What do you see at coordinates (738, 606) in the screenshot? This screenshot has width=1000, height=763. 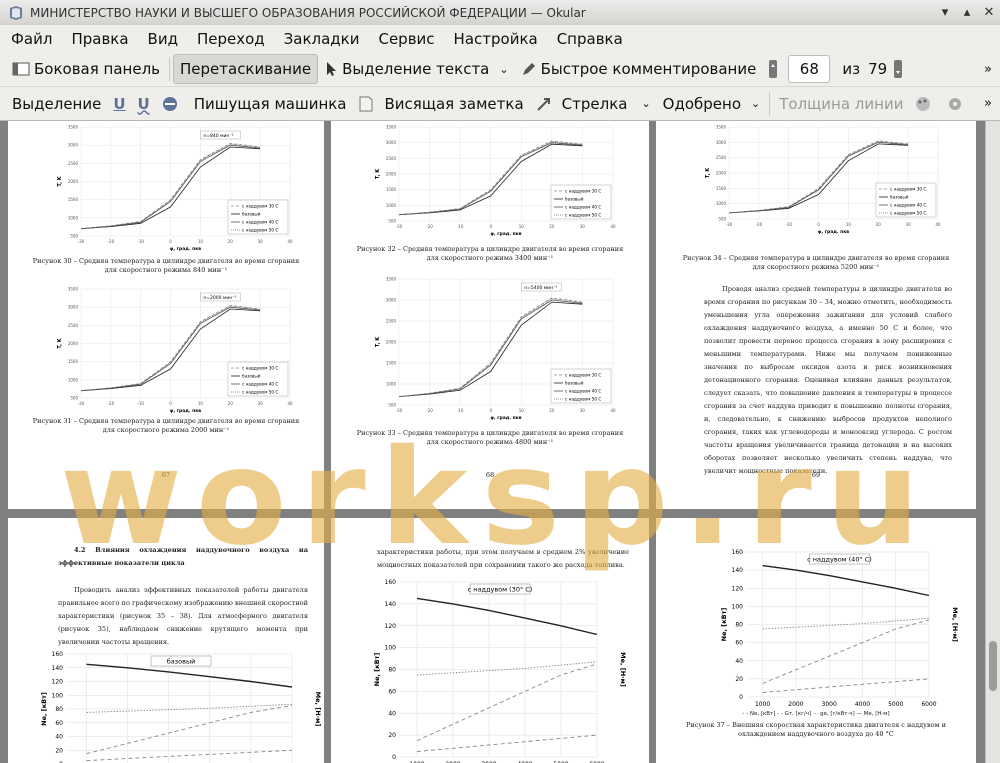 I see `y-tick-label: 100` at bounding box center [738, 606].